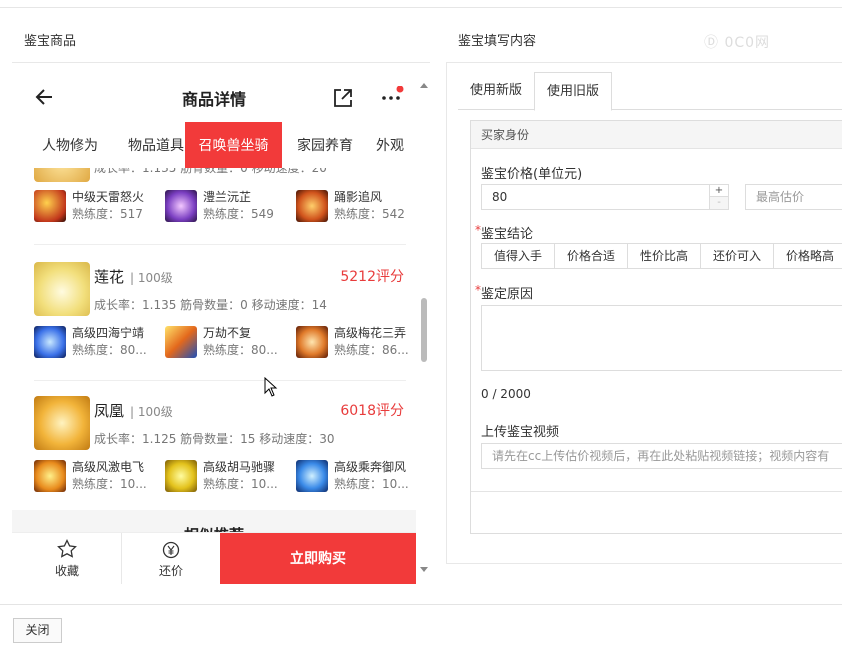 The height and width of the screenshot is (654, 842). Describe the element at coordinates (109, 277) in the screenshot. I see `beast-name: 莲花` at that location.